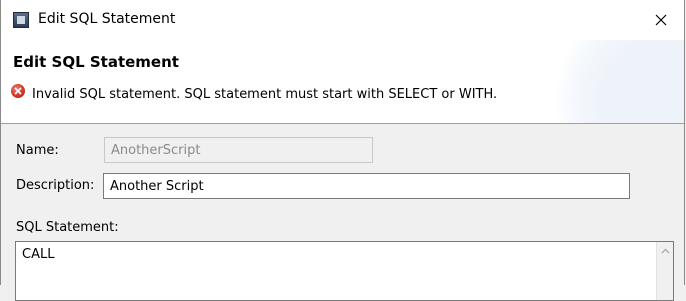 The width and height of the screenshot is (686, 301). I want to click on vertical-scrollbar, so click(664, 271).